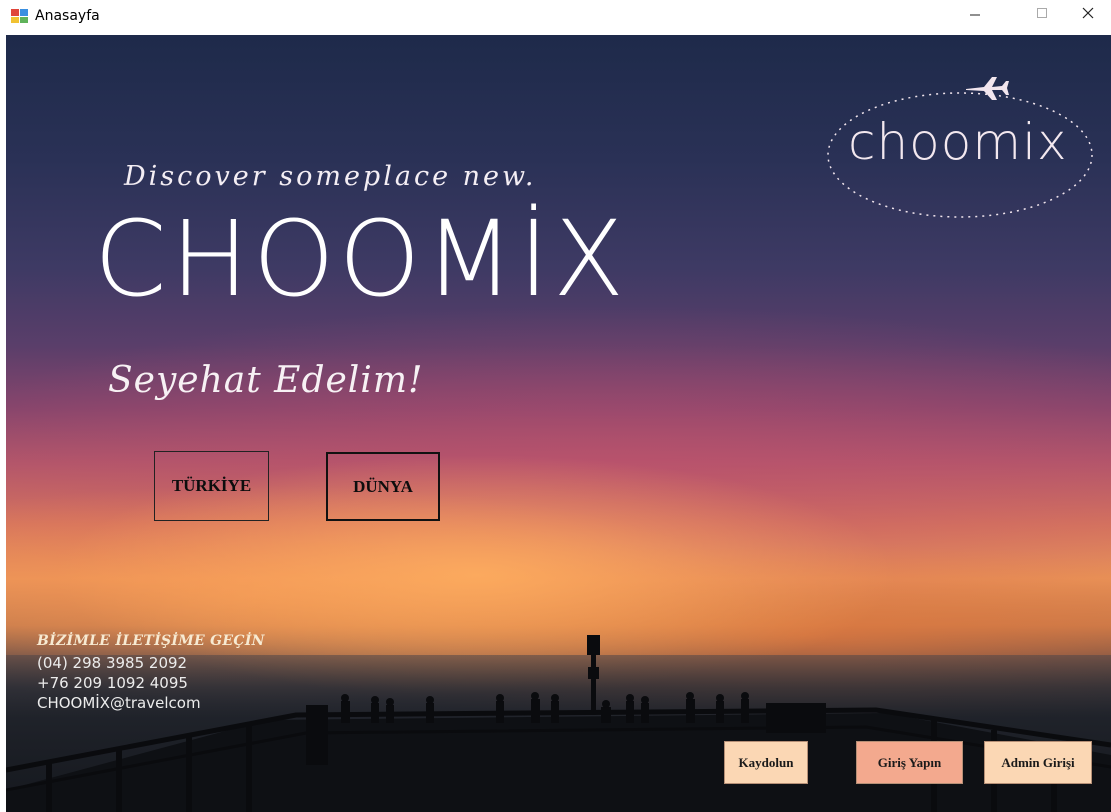  I want to click on login-button: Giriş Yapın, so click(909, 762).